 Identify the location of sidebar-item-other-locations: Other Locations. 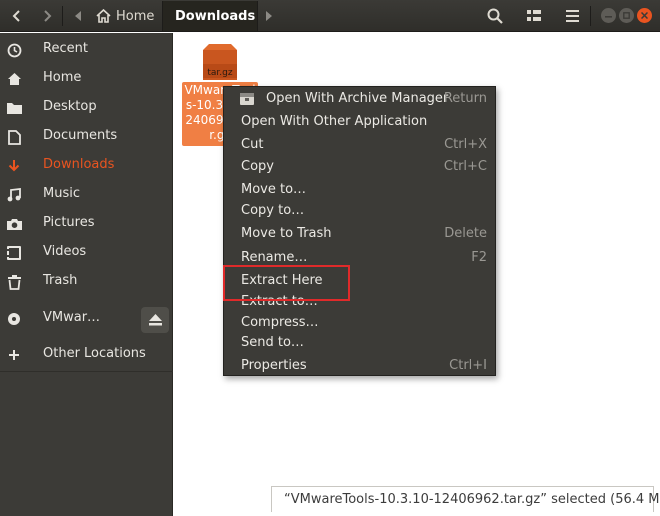
(86, 355).